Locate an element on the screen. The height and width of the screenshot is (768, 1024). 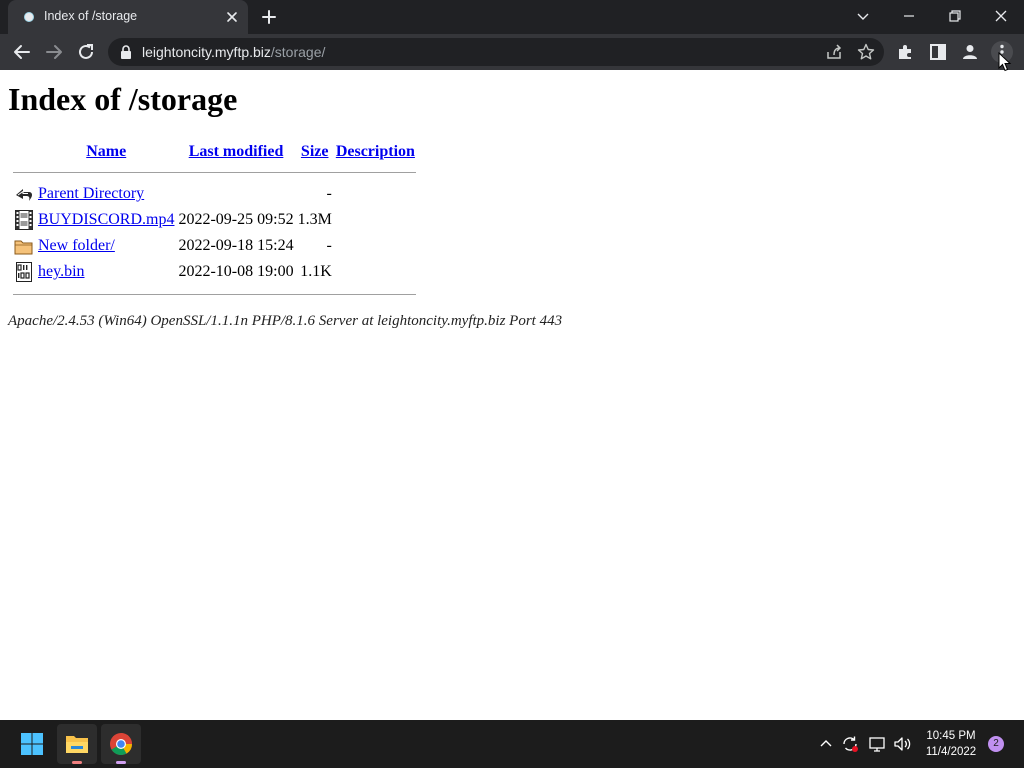
file-explorer-icon is located at coordinates (77, 744).